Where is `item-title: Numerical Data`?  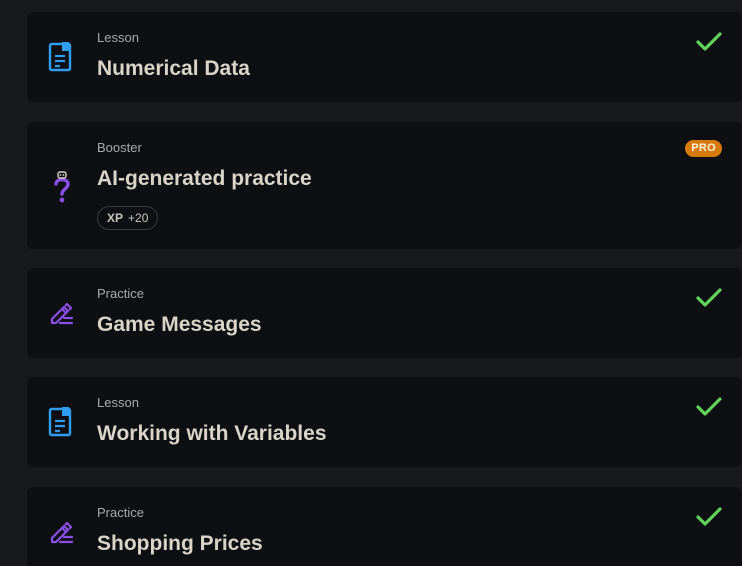
item-title: Numerical Data is located at coordinates (173, 68).